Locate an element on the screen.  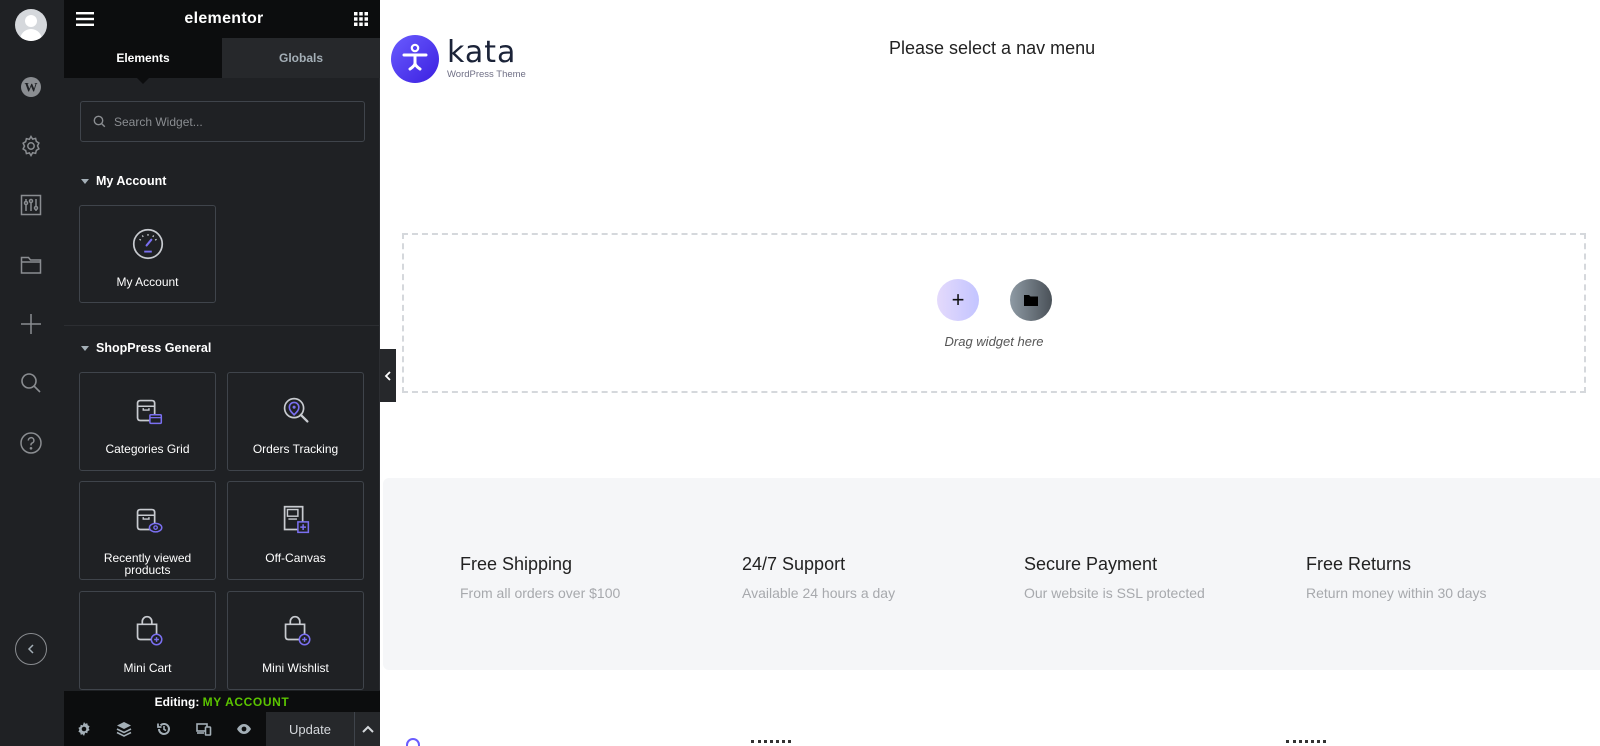
history-icon is located at coordinates (163, 728).